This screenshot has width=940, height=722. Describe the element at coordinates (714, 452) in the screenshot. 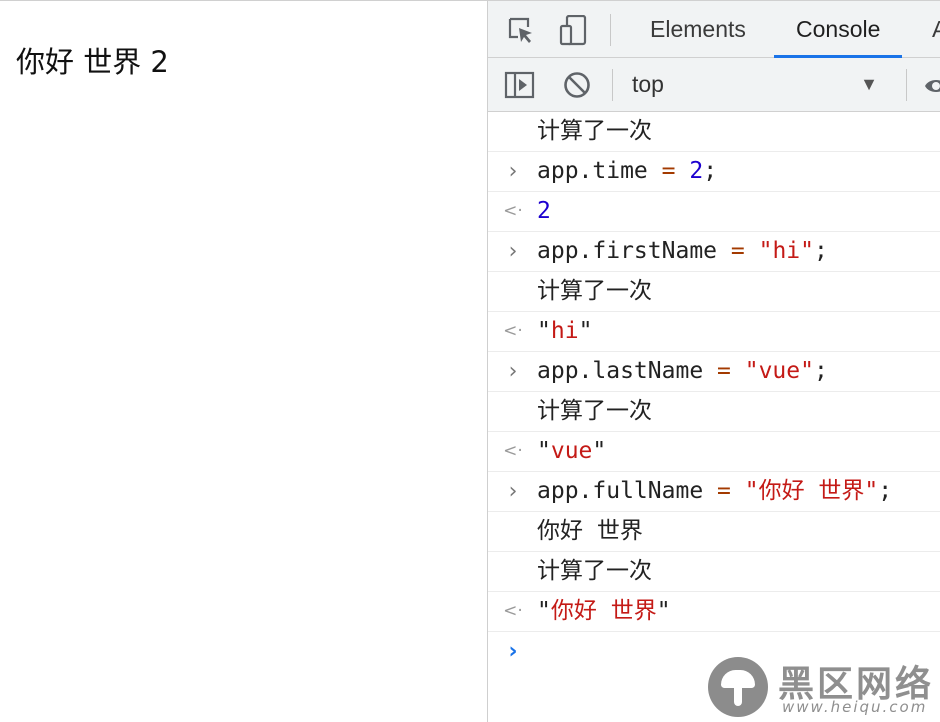

I see `console-entry-result-str: <· "vue"` at that location.